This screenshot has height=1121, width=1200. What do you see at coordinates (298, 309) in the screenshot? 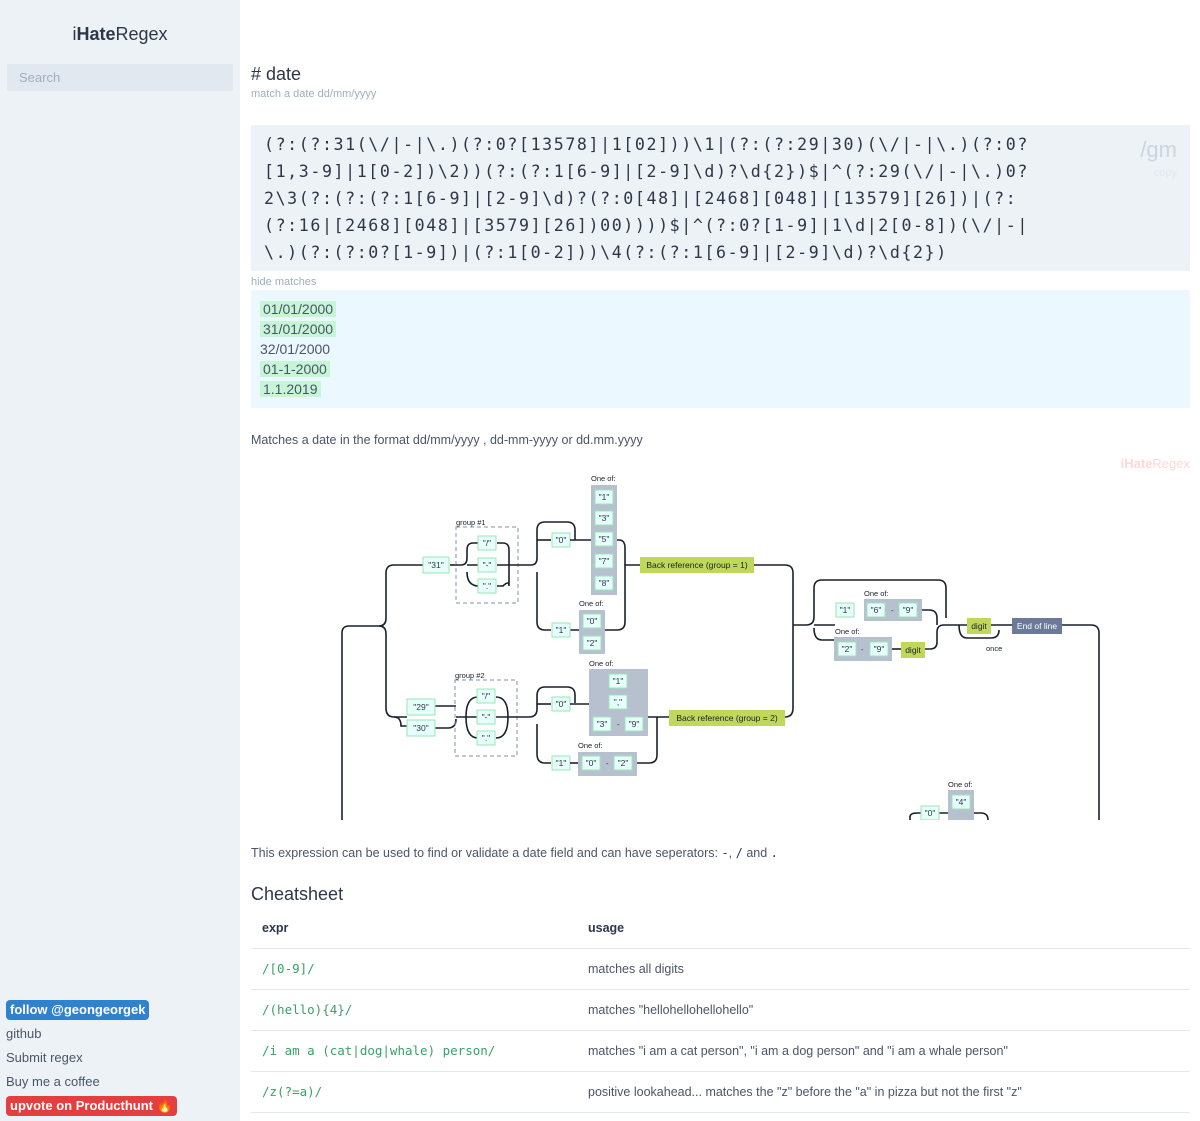
I see `matched-text: 01/01/2000` at bounding box center [298, 309].